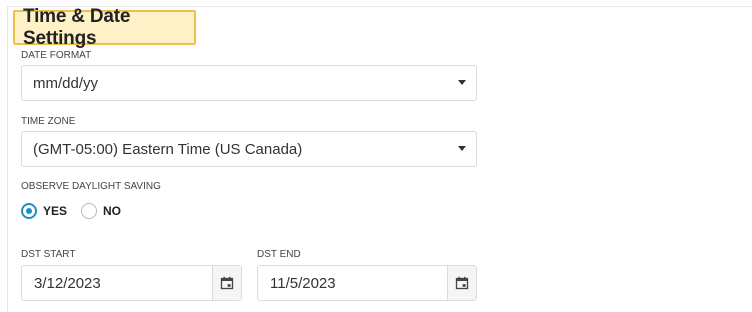  I want to click on dst-end-value: 11/5/2023, so click(303, 283).